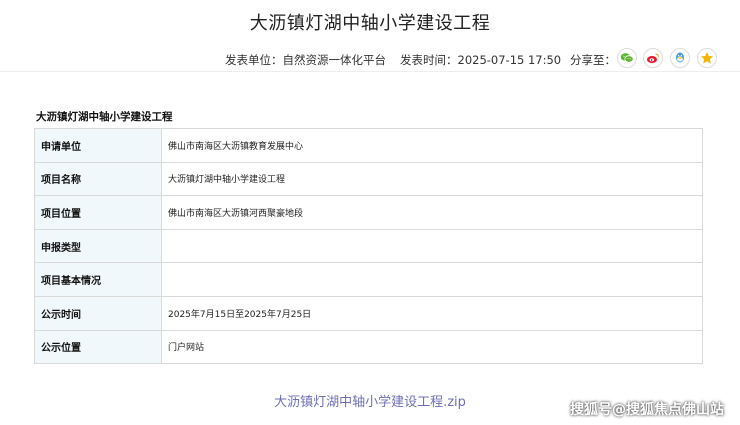  I want to click on qq-icon, so click(680, 57).